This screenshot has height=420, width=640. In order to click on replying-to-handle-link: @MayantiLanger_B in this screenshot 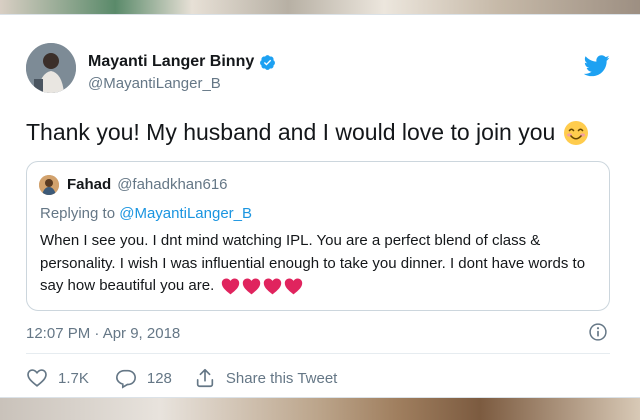, I will do `click(185, 213)`.